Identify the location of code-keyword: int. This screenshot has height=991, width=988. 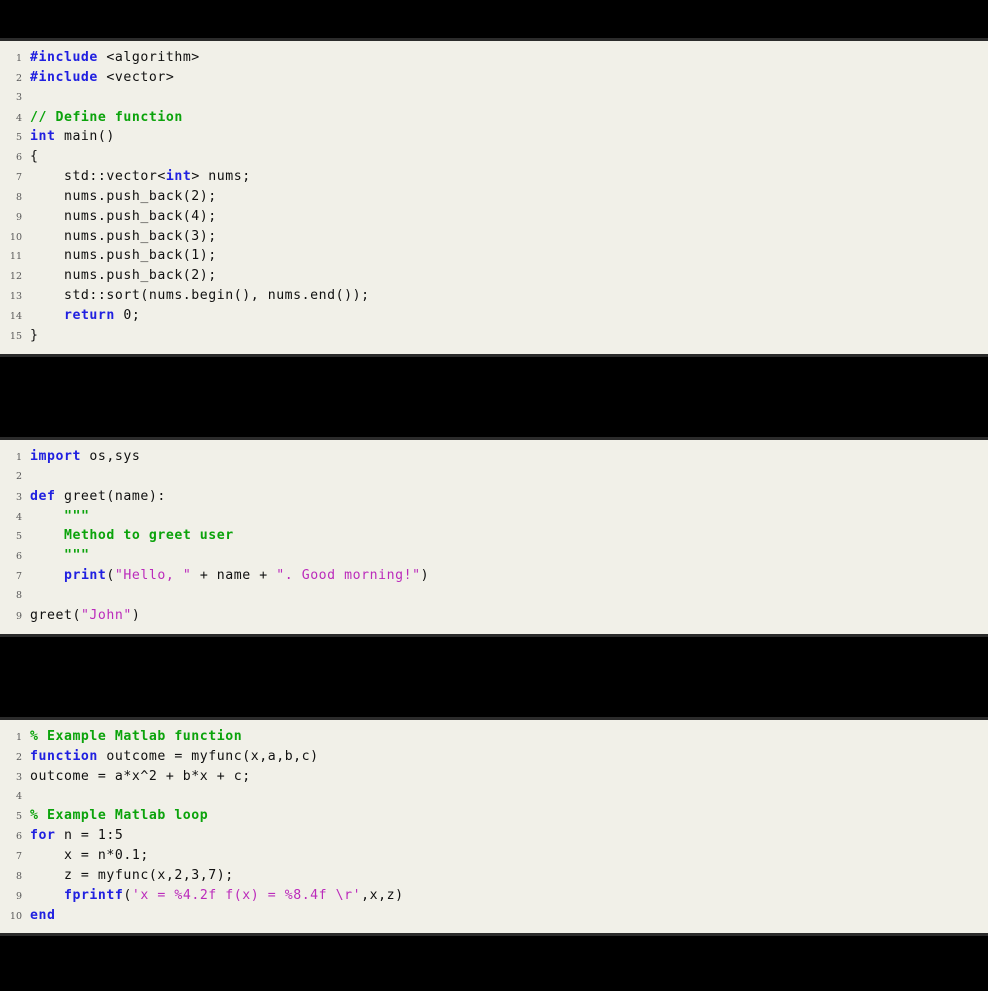
(43, 137).